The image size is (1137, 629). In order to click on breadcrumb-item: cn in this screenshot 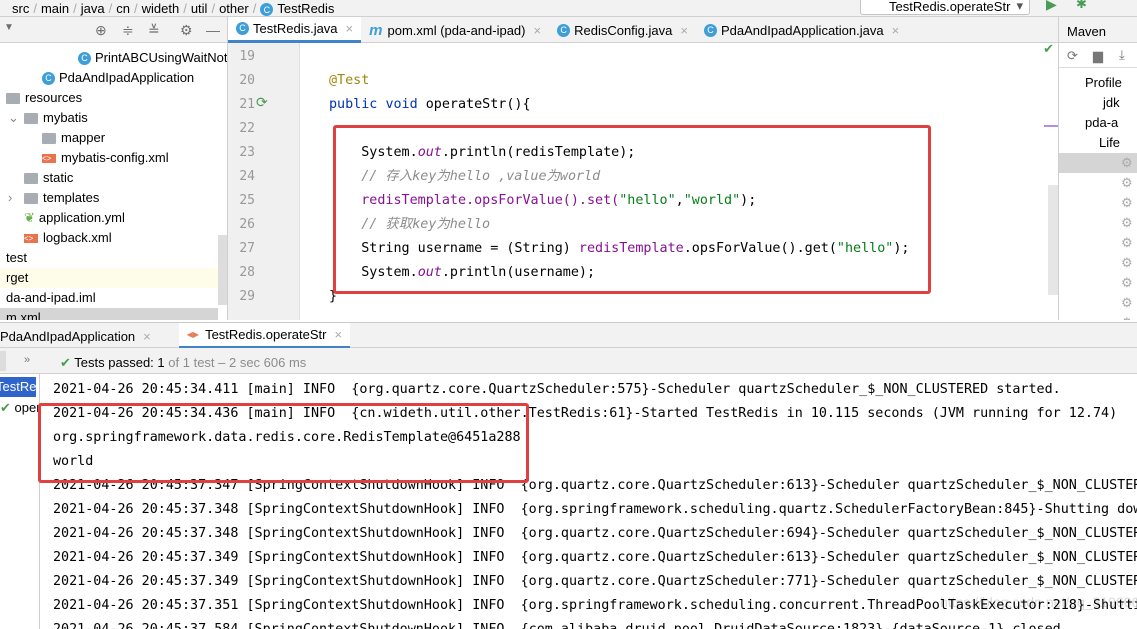, I will do `click(123, 9)`.